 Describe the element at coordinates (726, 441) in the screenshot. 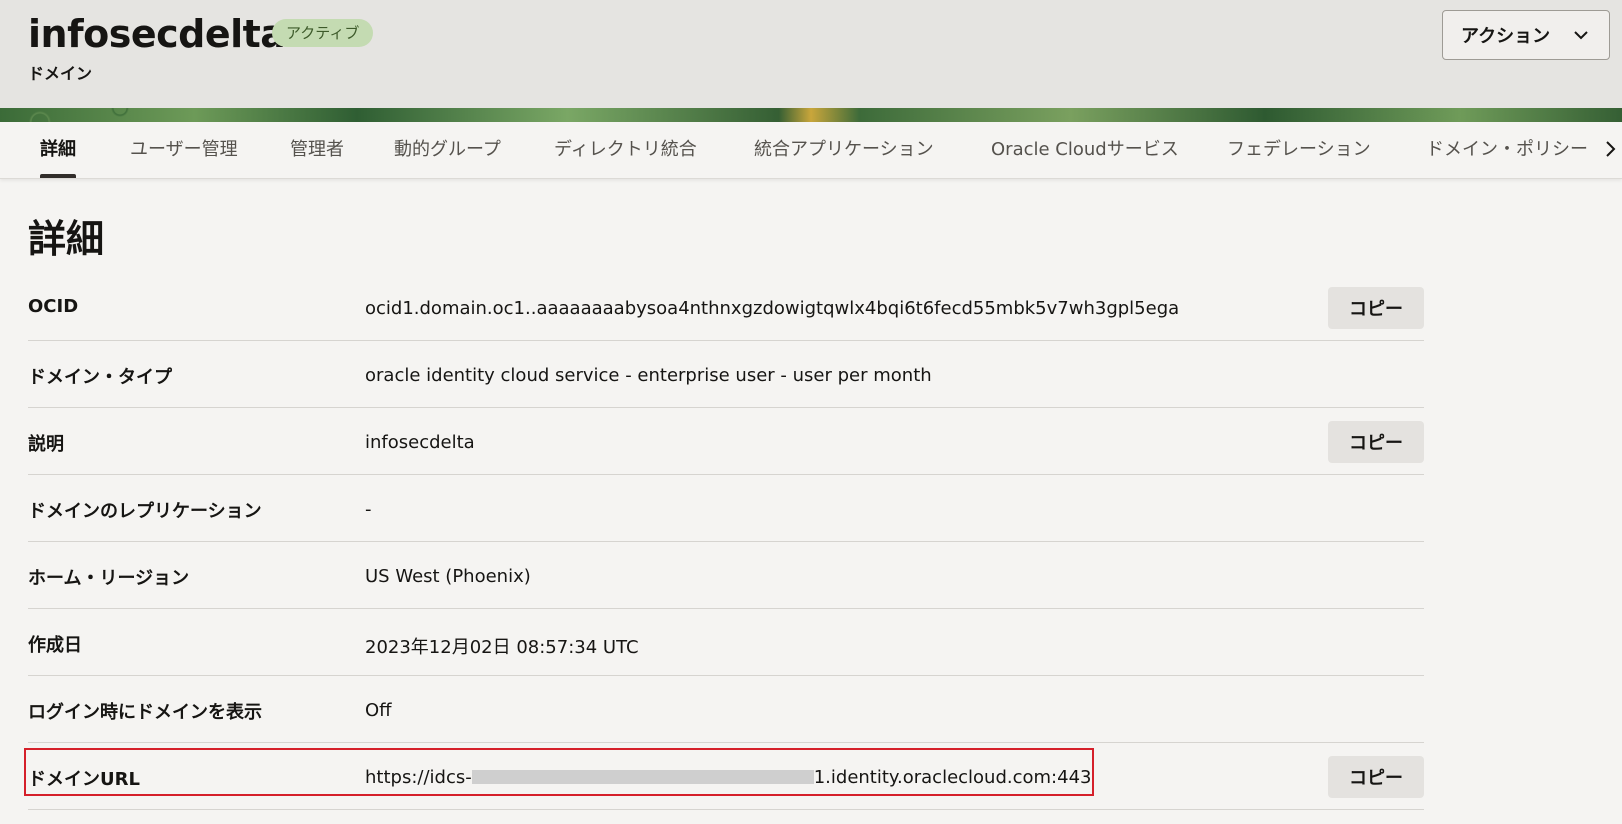

I see `detail-row-description: 説明 infosecdelta コピー` at that location.